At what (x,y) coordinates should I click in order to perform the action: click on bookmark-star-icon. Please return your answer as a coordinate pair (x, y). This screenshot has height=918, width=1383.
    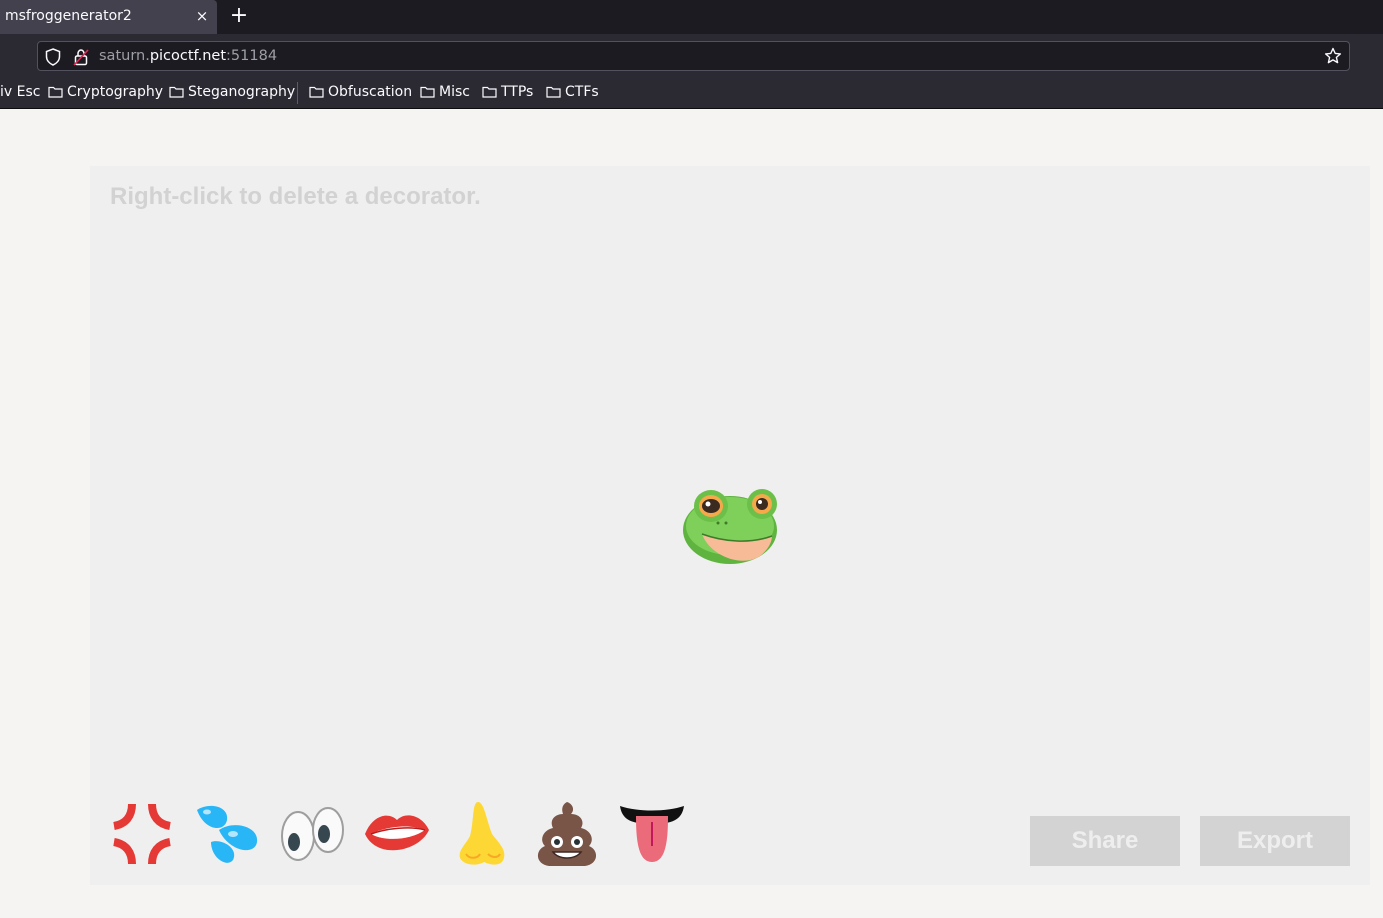
    Looking at the image, I should click on (1333, 56).